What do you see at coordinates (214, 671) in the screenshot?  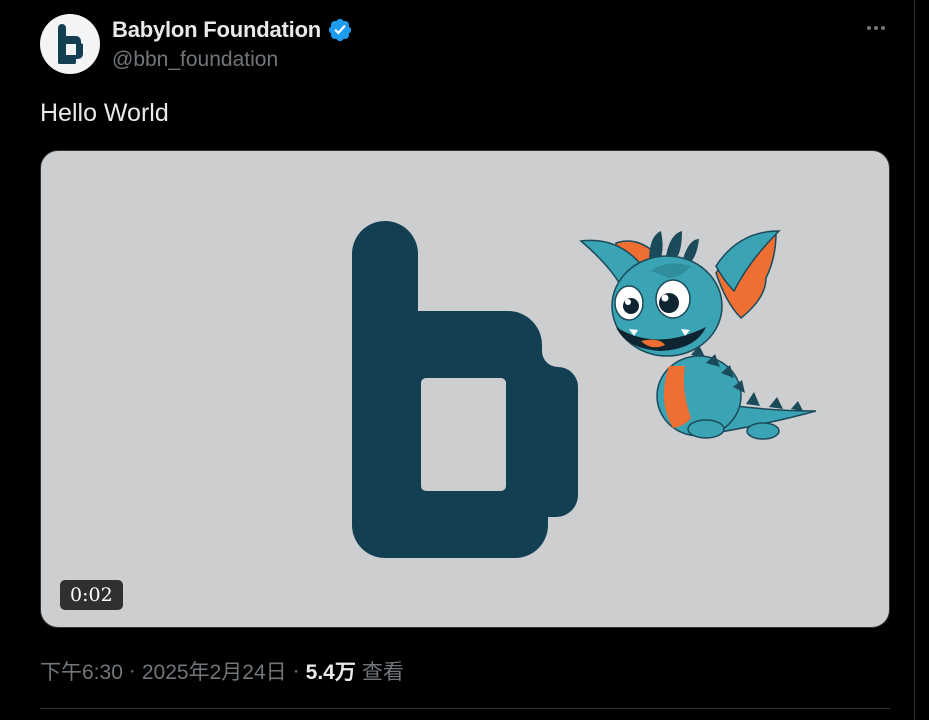 I see `tweet-date: 2025年2月24日` at bounding box center [214, 671].